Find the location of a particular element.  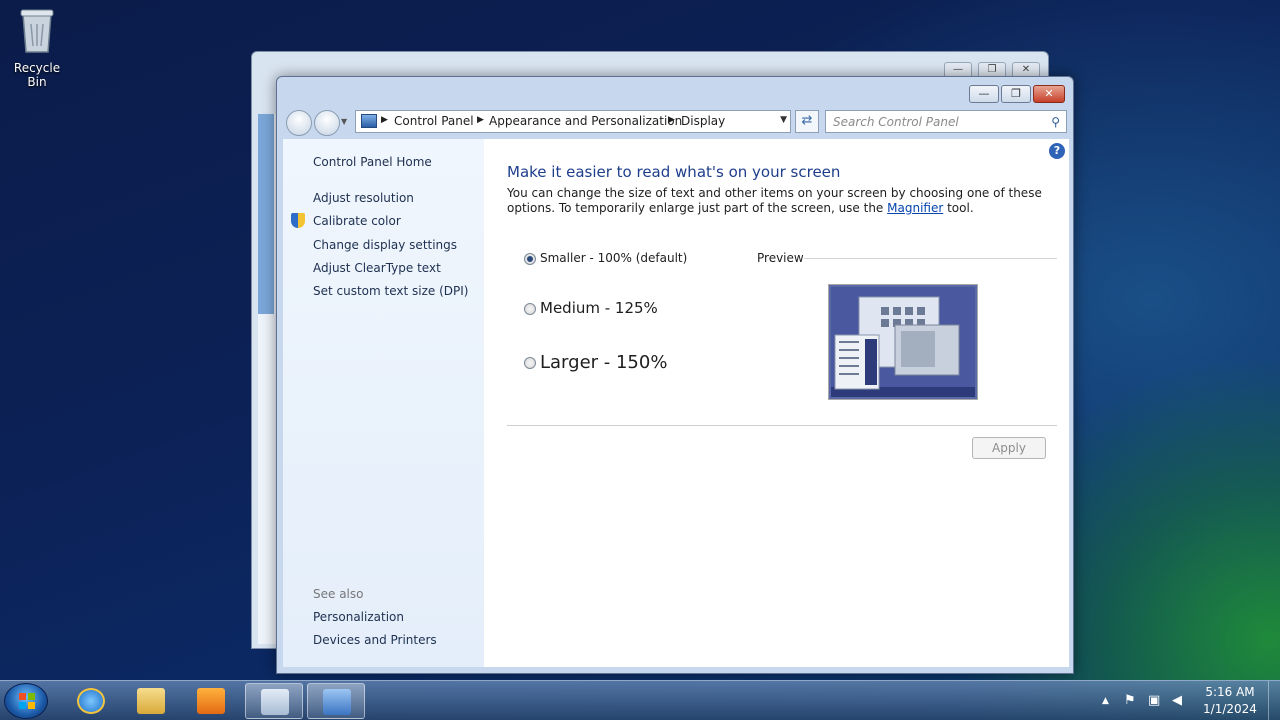

option-larger: Larger - 150% is located at coordinates (595, 362).